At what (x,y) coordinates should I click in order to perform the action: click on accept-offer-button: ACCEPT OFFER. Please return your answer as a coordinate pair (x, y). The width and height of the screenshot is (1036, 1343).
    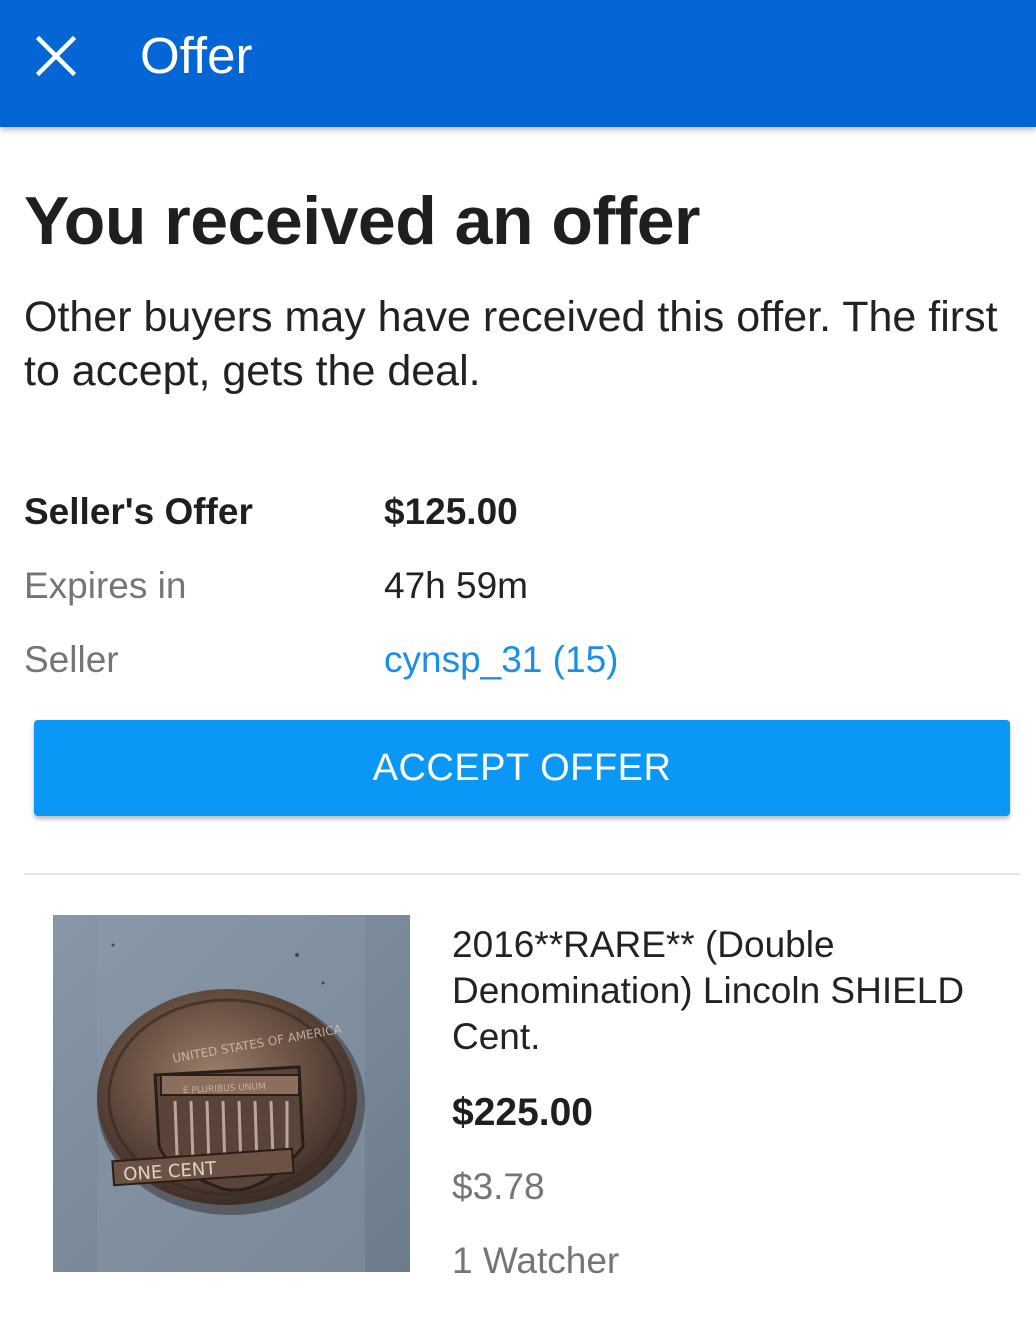
    Looking at the image, I should click on (522, 768).